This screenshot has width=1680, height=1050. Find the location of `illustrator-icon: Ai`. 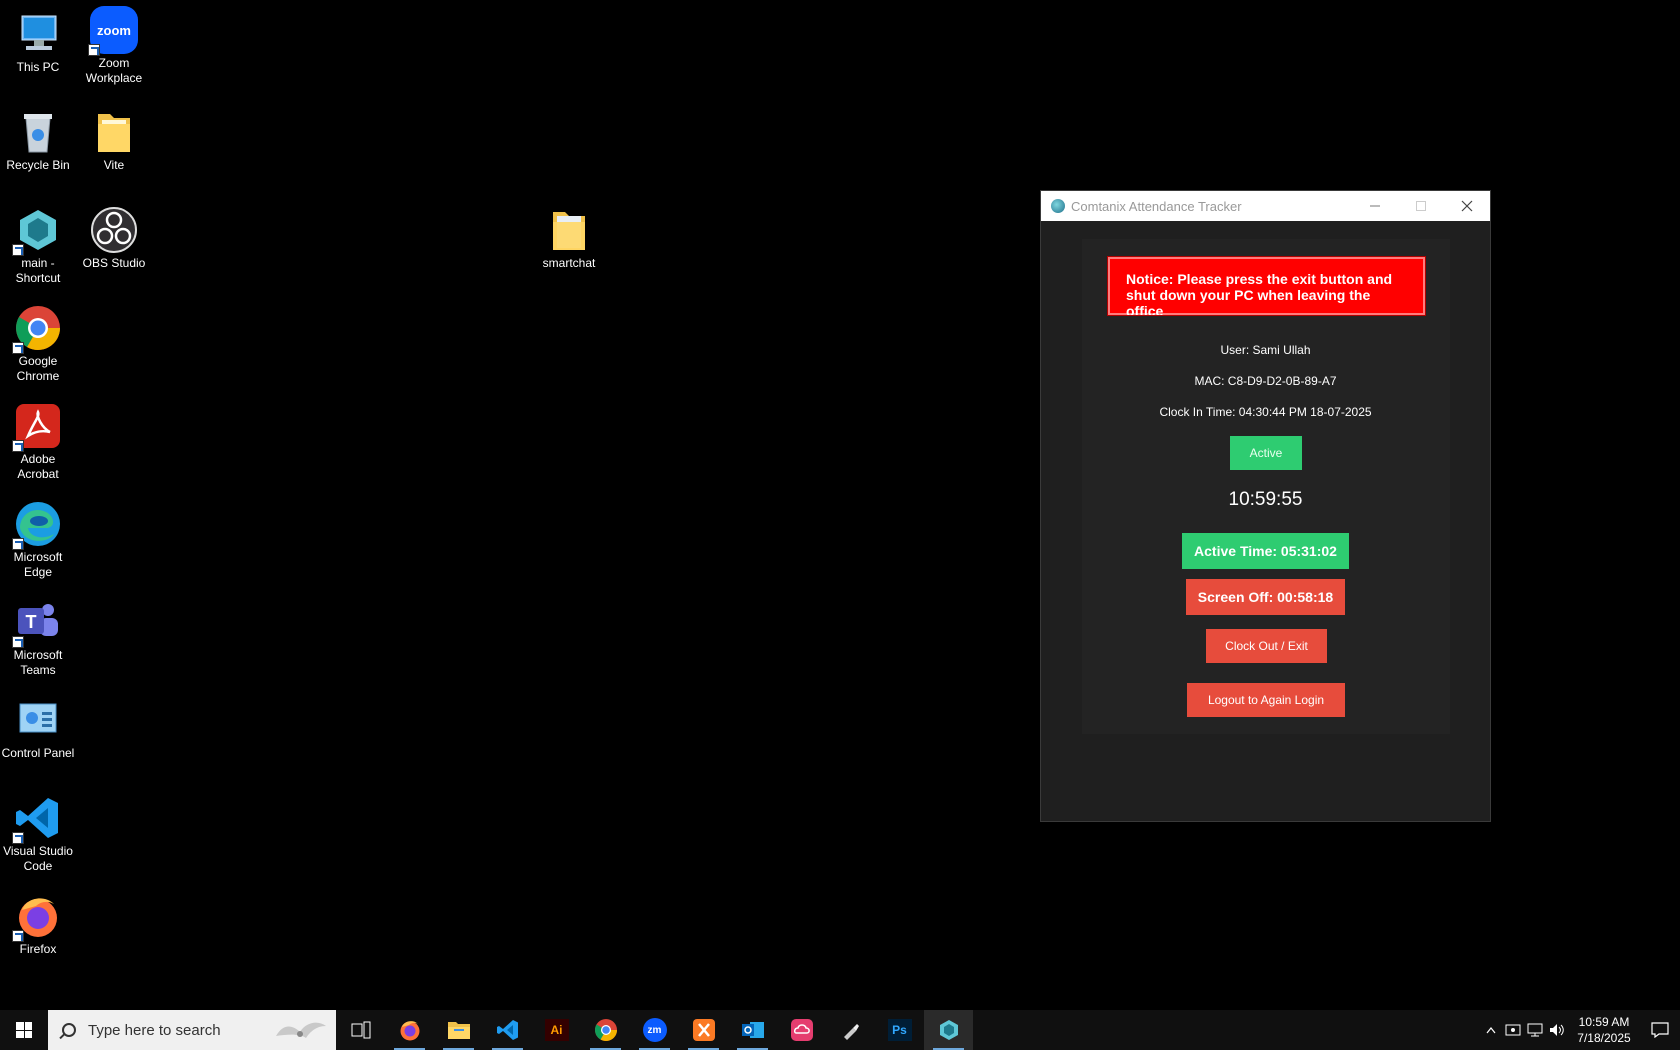

illustrator-icon: Ai is located at coordinates (556, 1030).